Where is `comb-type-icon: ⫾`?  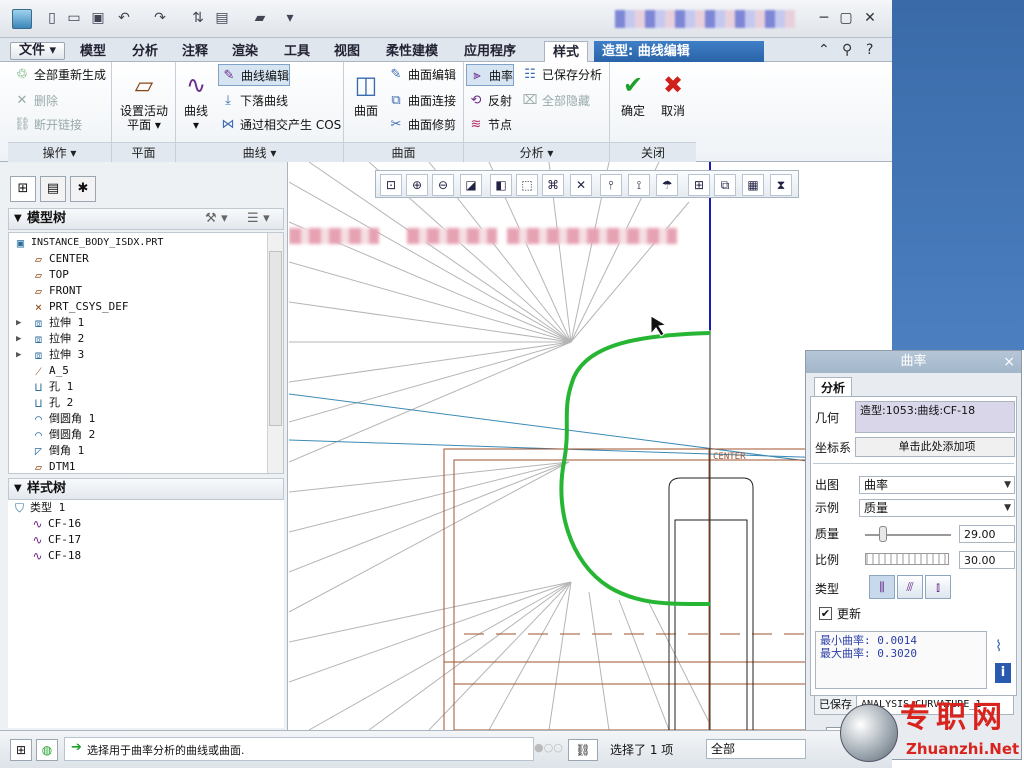
comb-type-icon: ⫾ is located at coordinates (938, 587).